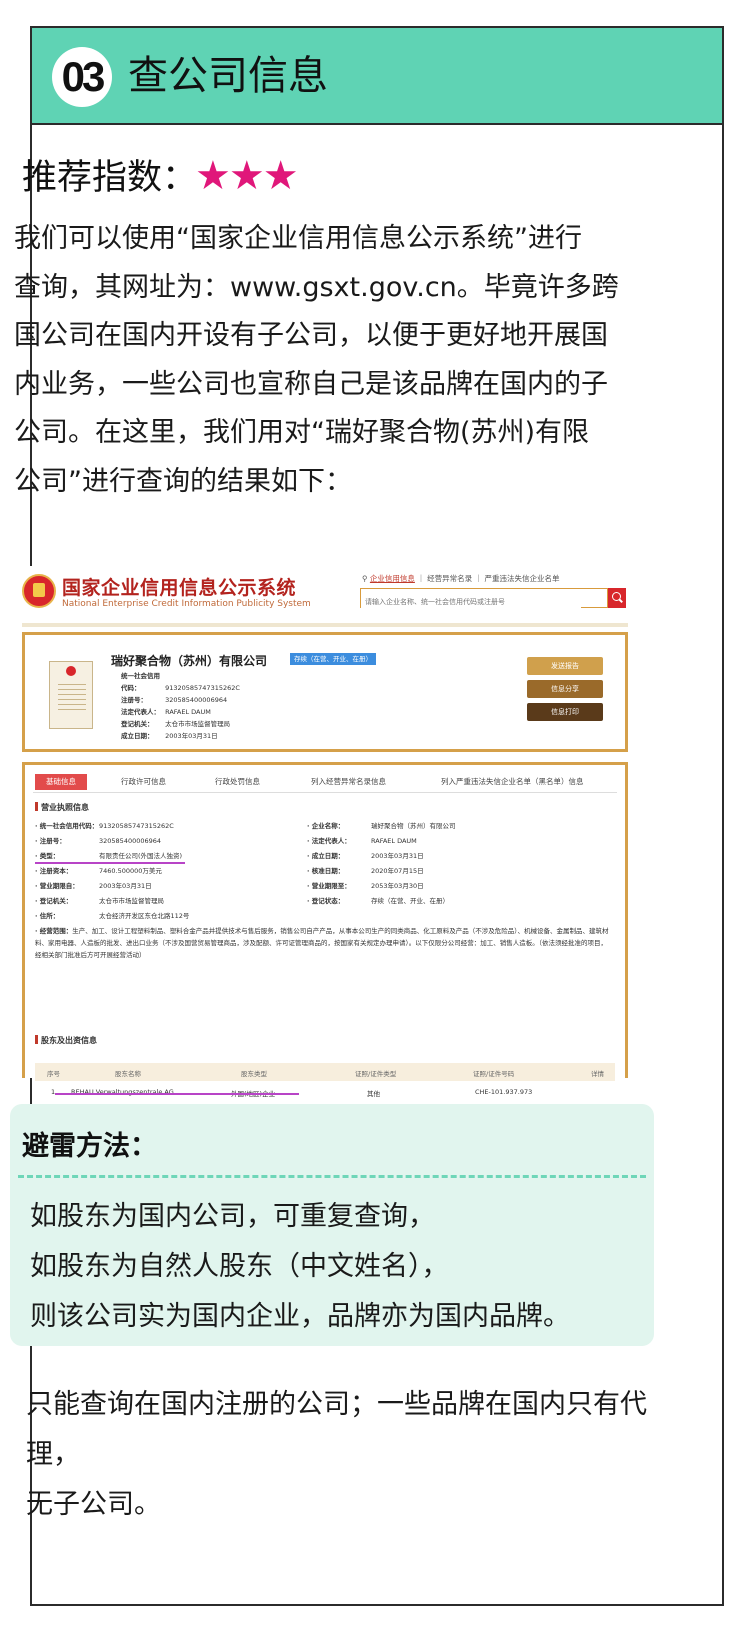 The width and height of the screenshot is (750, 1638). I want to click on search-small-icon: ⚲, so click(366, 578).